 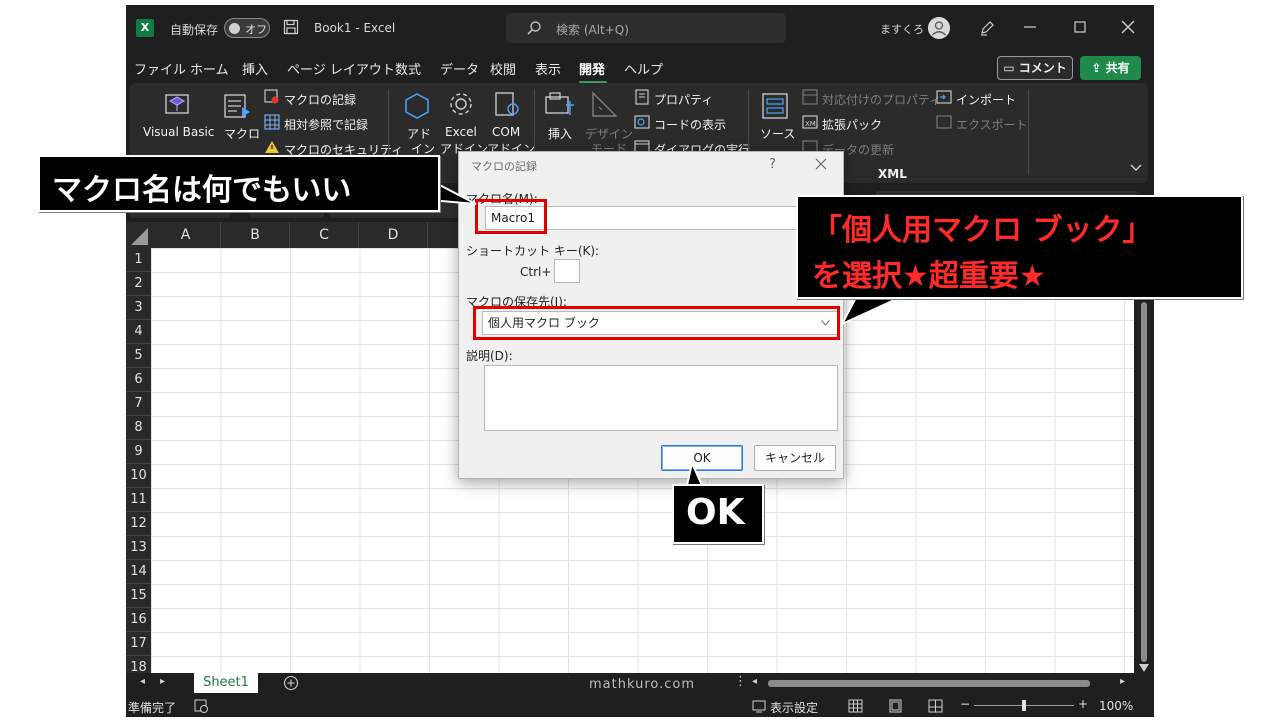 I want to click on warning-icon, so click(x=272, y=147).